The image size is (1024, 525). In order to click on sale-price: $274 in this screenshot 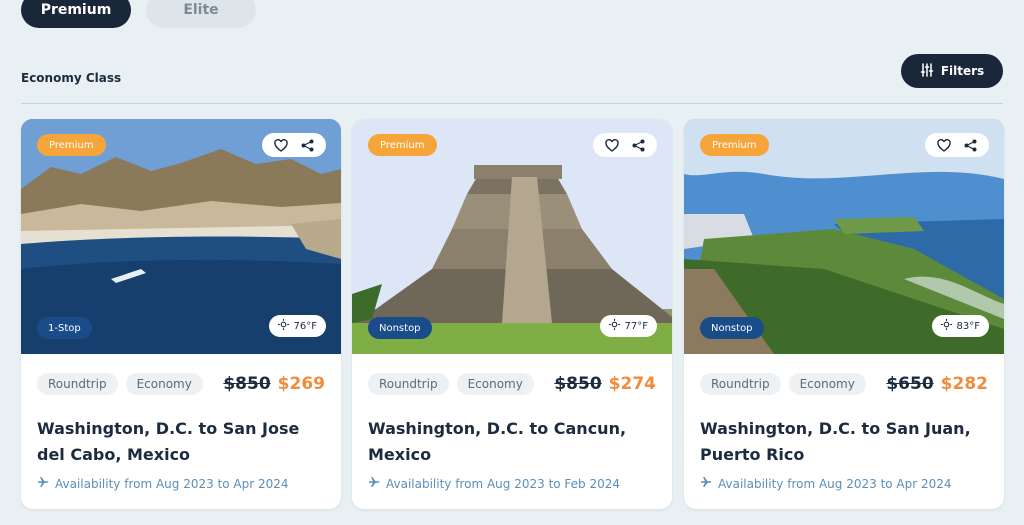, I will do `click(632, 384)`.